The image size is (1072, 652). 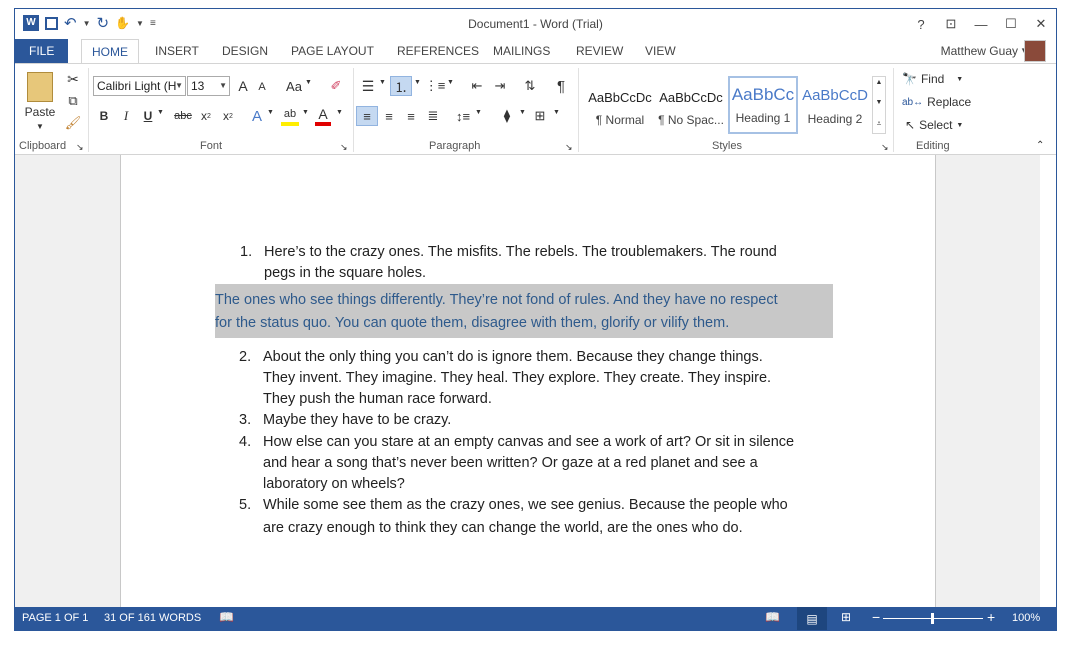 What do you see at coordinates (934, 125) in the screenshot?
I see `select-button: ↖ Select ▼` at bounding box center [934, 125].